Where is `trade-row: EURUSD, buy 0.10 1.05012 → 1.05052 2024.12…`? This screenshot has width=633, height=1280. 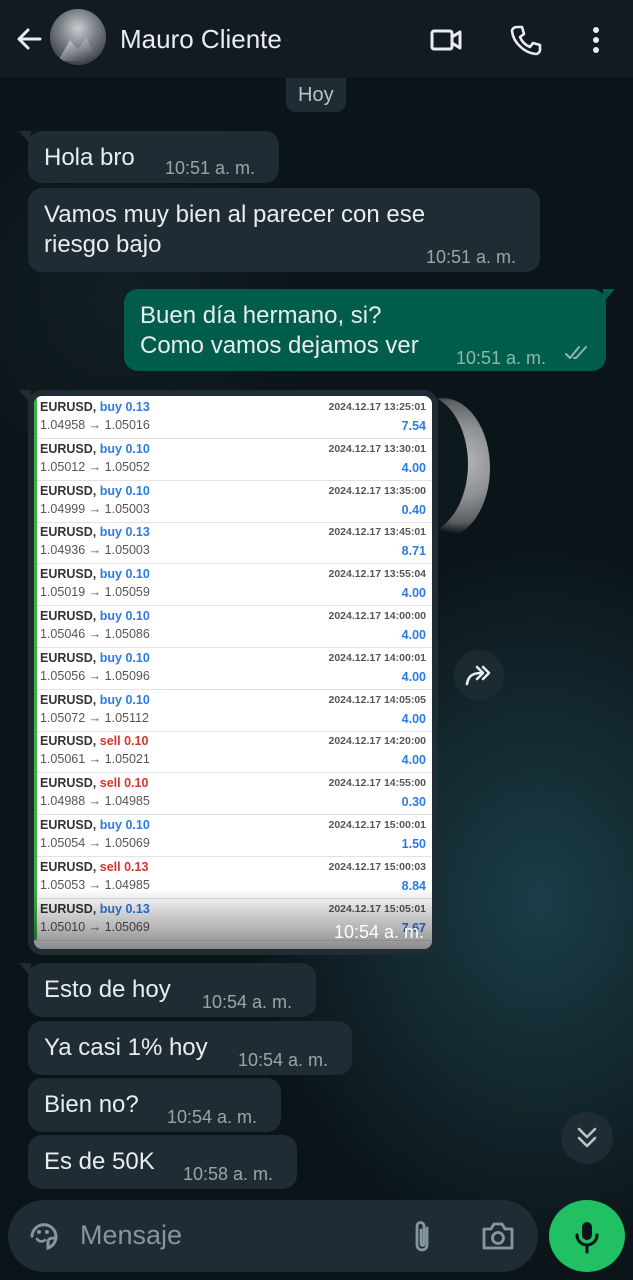
trade-row: EURUSD, buy 0.10 1.05012 → 1.05052 2024.12… is located at coordinates (233, 459).